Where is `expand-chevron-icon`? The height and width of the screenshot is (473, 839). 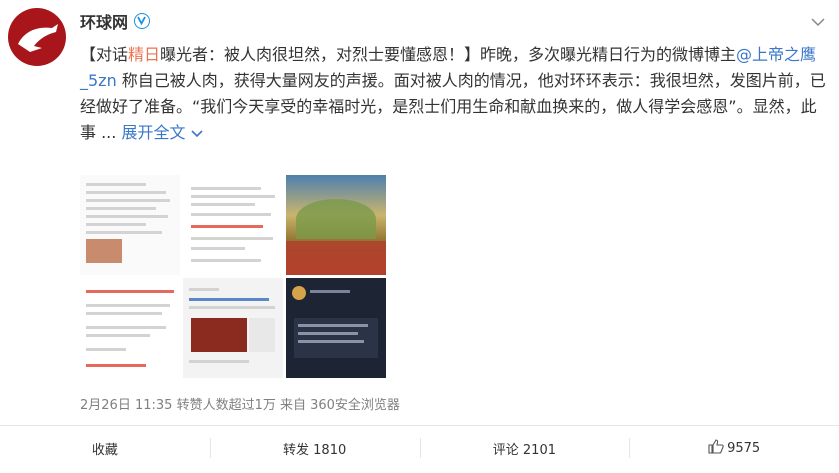 expand-chevron-icon is located at coordinates (196, 132).